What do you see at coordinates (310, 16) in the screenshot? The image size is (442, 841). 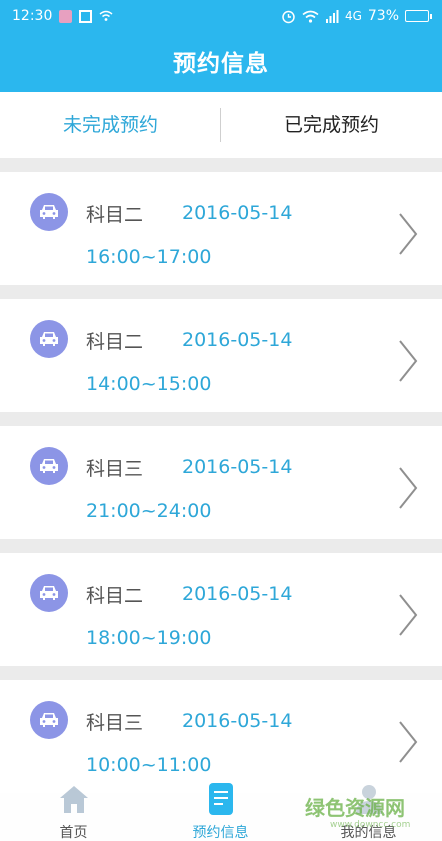 I see `wifi-icon` at bounding box center [310, 16].